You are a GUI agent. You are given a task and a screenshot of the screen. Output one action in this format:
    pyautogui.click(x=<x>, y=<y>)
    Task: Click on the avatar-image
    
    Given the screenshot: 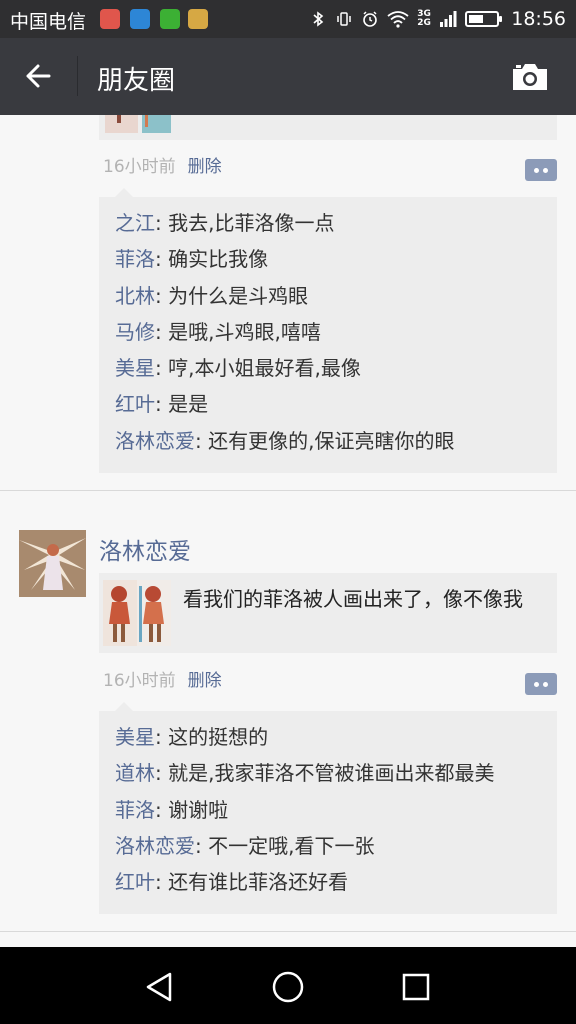 What is the action you would take?
    pyautogui.click(x=52, y=563)
    